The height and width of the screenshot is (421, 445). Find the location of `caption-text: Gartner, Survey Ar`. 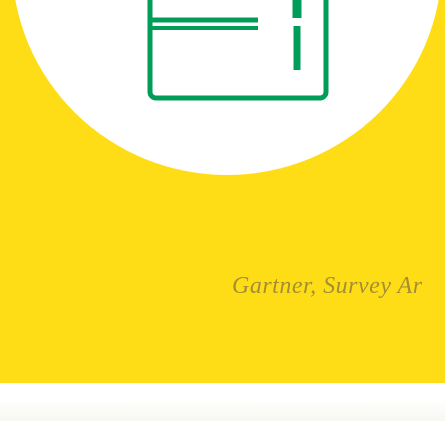

caption-text: Gartner, Survey Ar is located at coordinates (327, 286).